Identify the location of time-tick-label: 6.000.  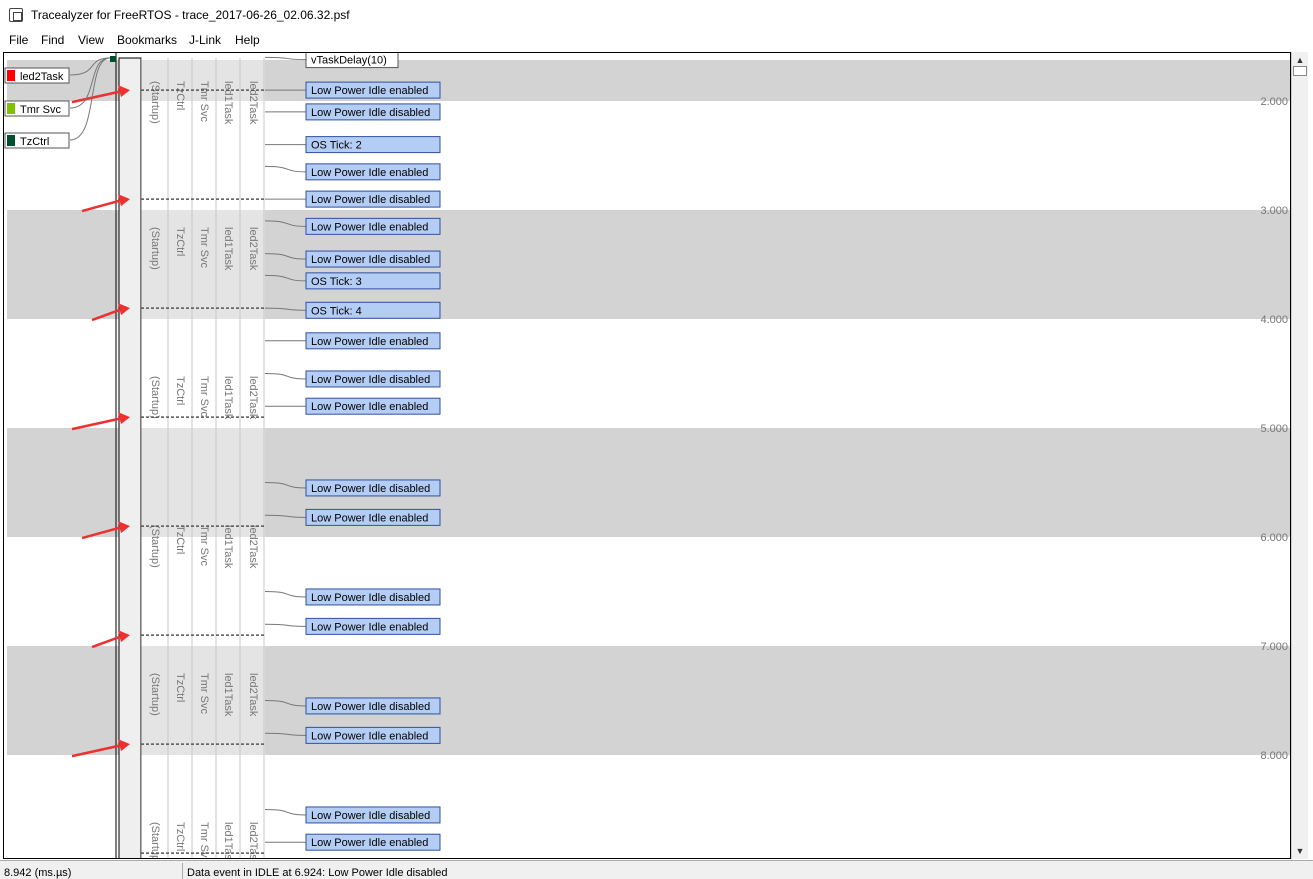
(1274, 538).